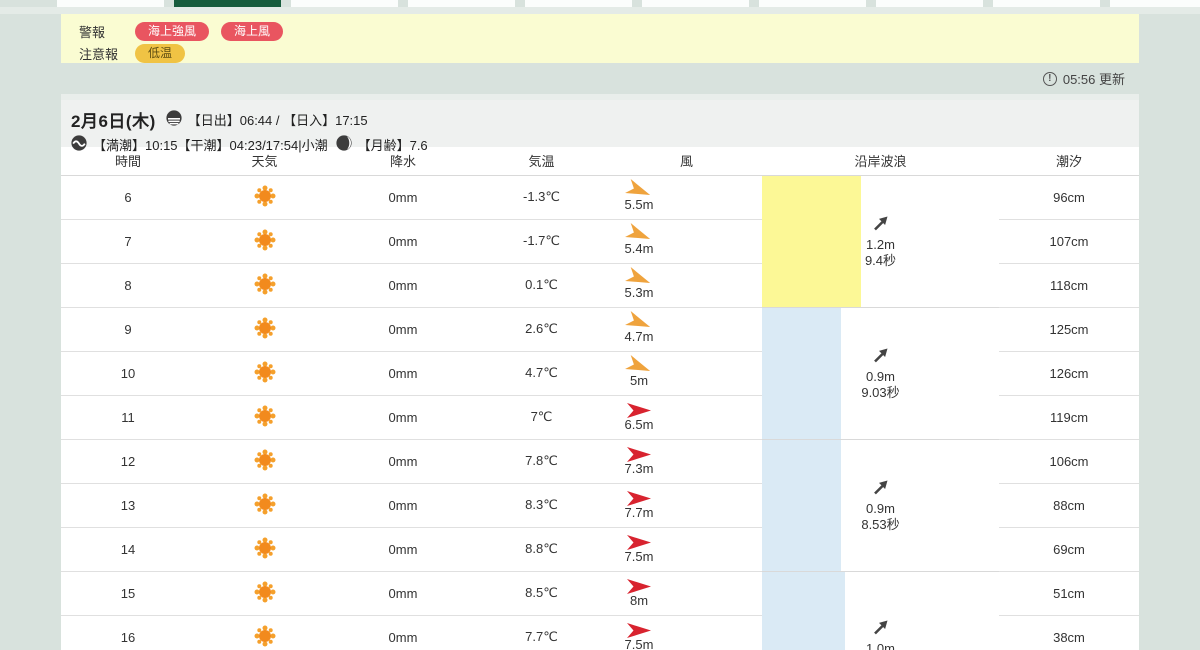 This screenshot has height=650, width=1200. What do you see at coordinates (686, 461) in the screenshot?
I see `wind-cell: 7.3m` at bounding box center [686, 461].